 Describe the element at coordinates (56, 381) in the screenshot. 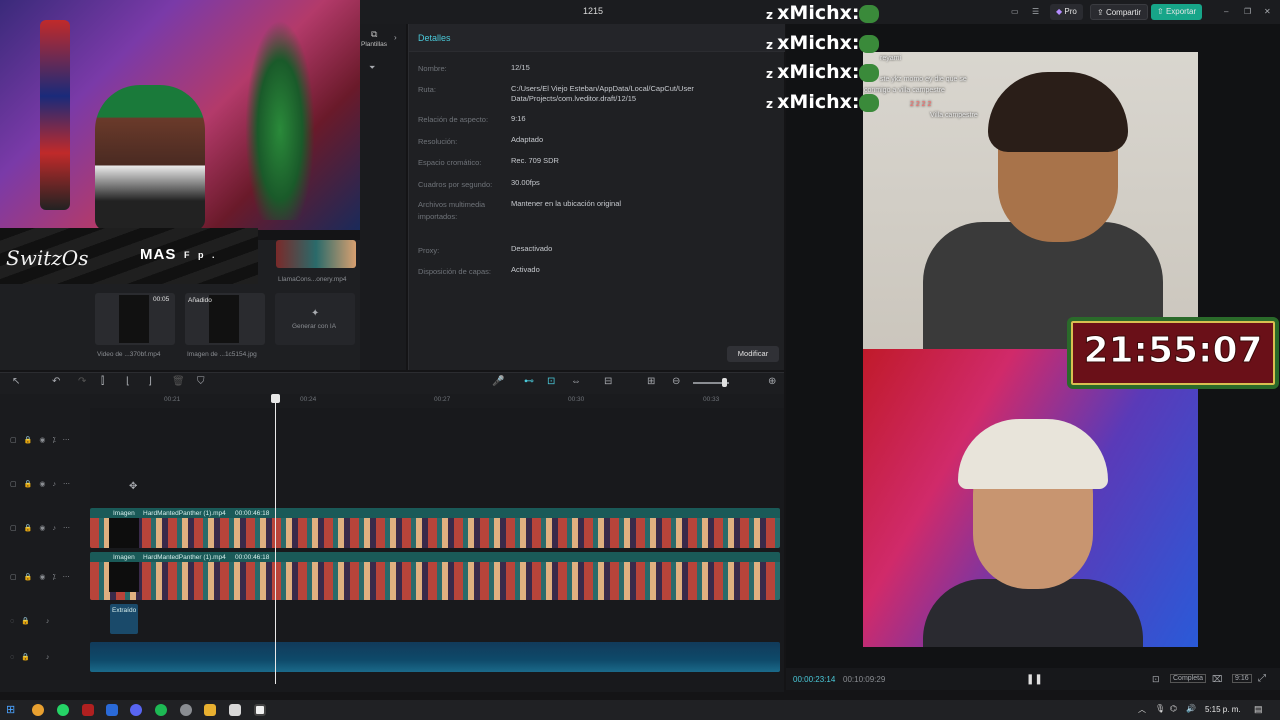

I see `undo-icon: ↶` at that location.